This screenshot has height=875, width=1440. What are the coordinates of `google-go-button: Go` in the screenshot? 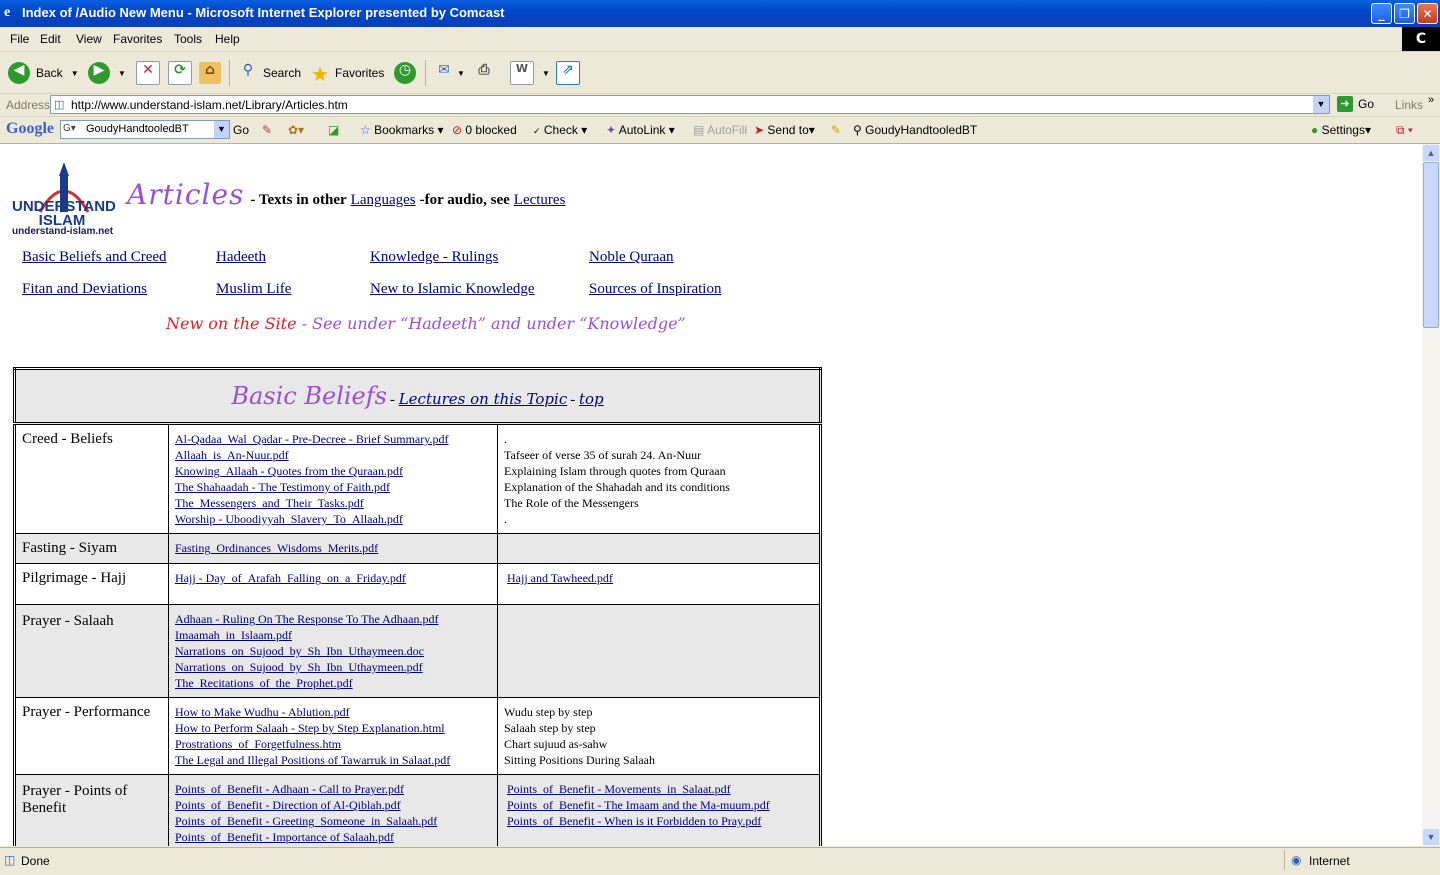 It's located at (241, 130).